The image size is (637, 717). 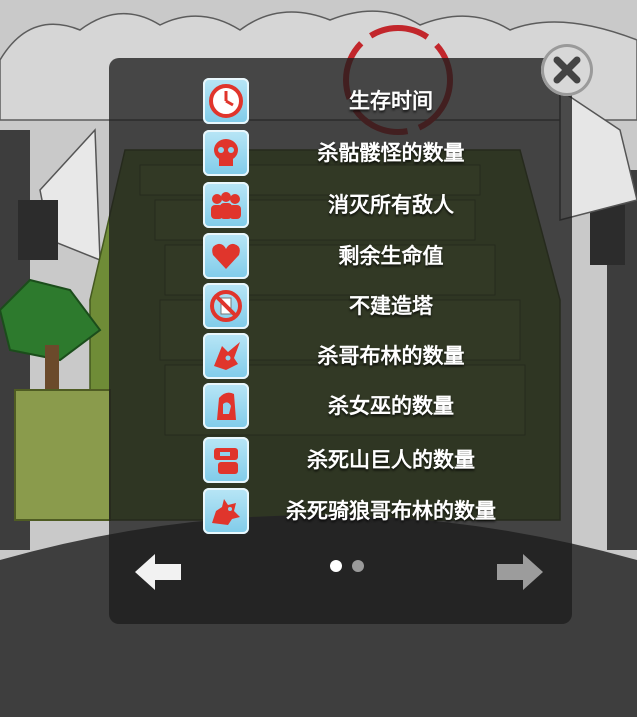 What do you see at coordinates (226, 511) in the screenshot?
I see `wolf-rider-icon` at bounding box center [226, 511].